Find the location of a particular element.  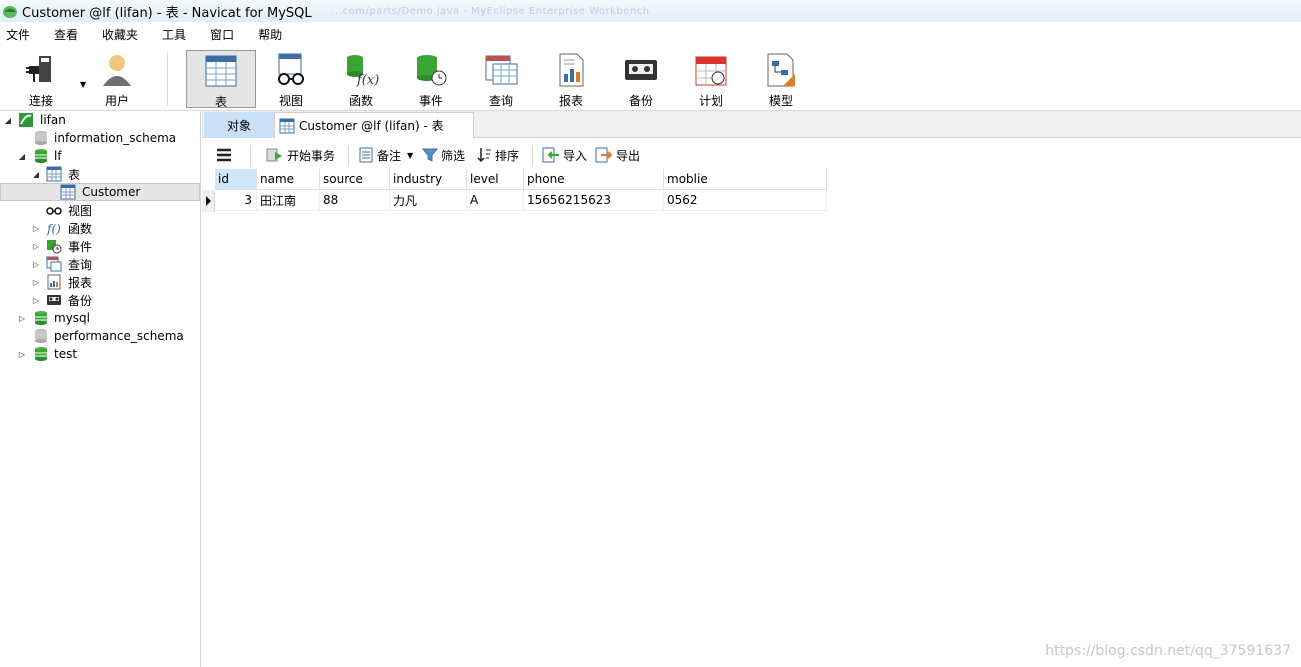

begin-transaction-button: 开始事务 is located at coordinates (300, 155).